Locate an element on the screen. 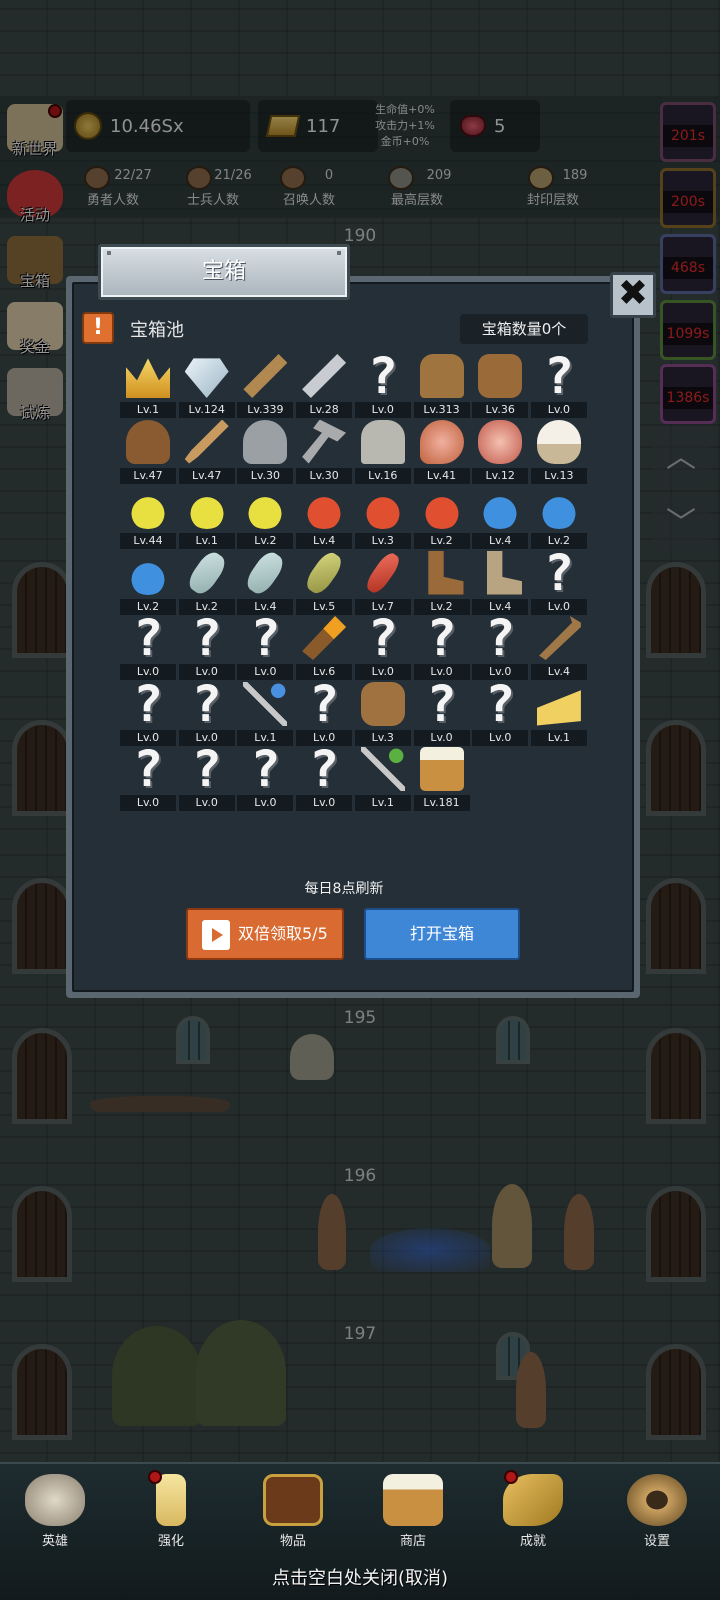  close-button: ✖ is located at coordinates (633, 295).